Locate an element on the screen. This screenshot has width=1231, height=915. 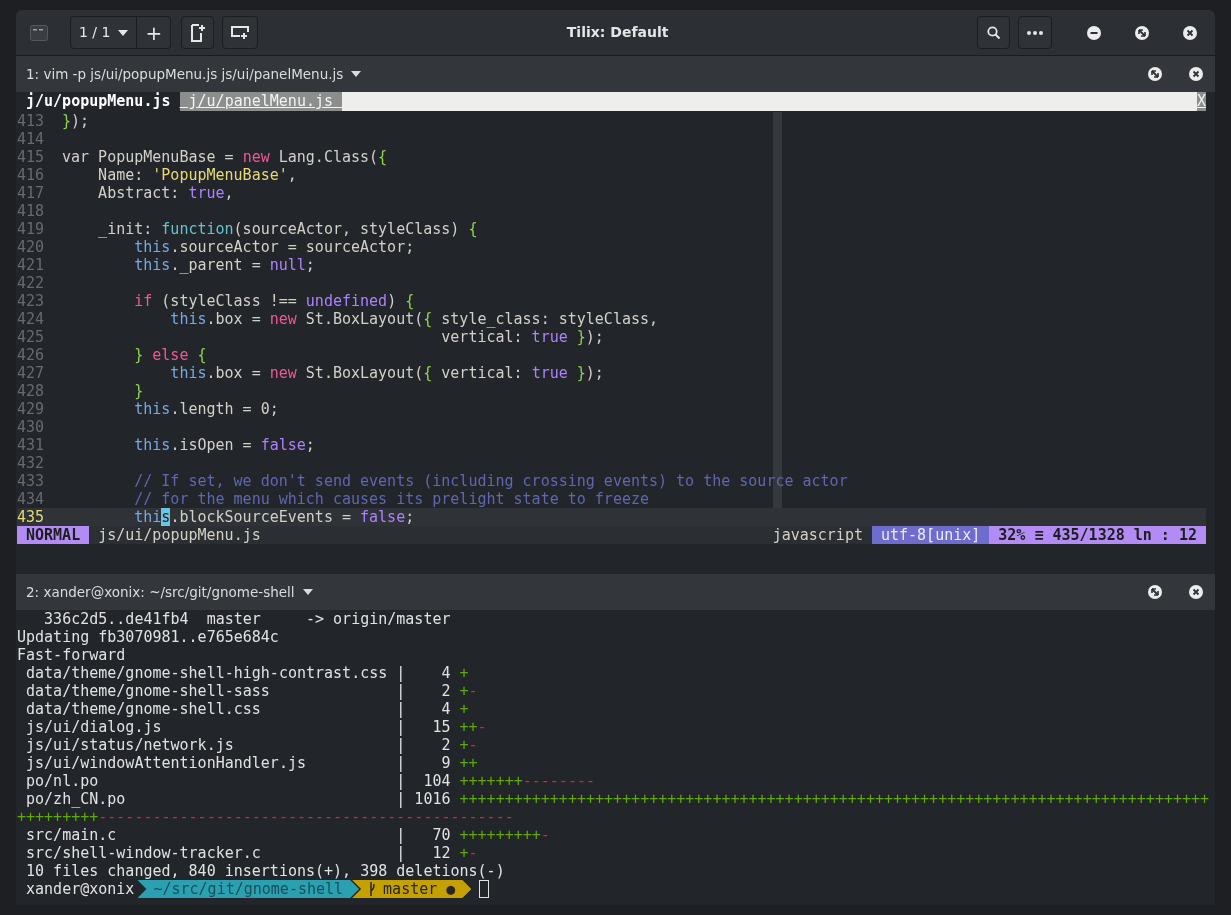
prompt-user: xander@xonix is located at coordinates (80, 889).